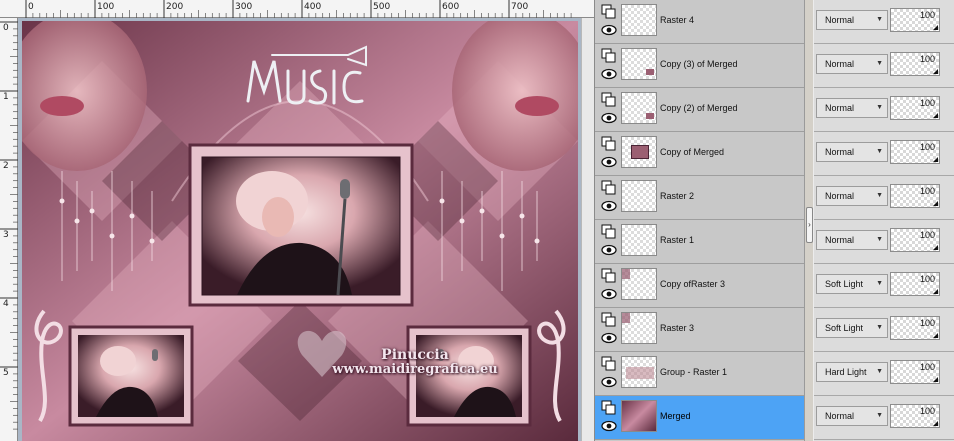  What do you see at coordinates (451, 7) in the screenshot?
I see `ruler-top-label: 600` at bounding box center [451, 7].